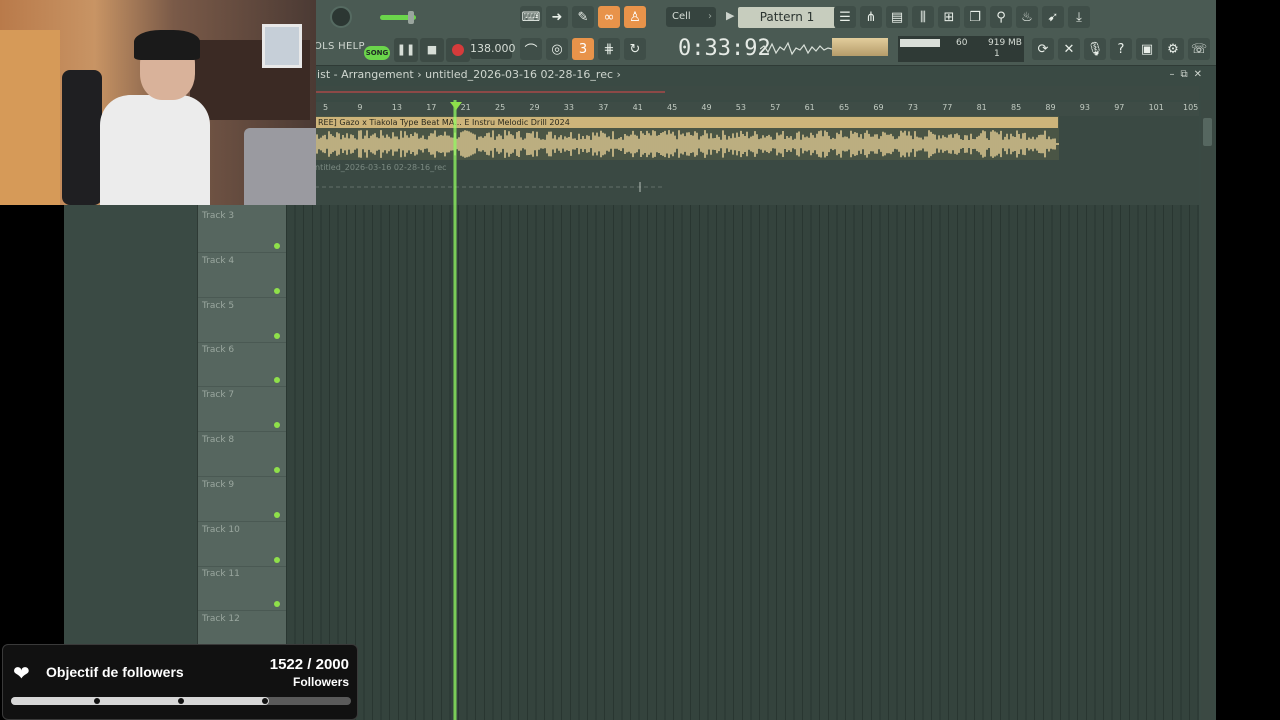 The image size is (1280, 720). I want to click on pattern-select-arrow-icon: ▶, so click(730, 15).